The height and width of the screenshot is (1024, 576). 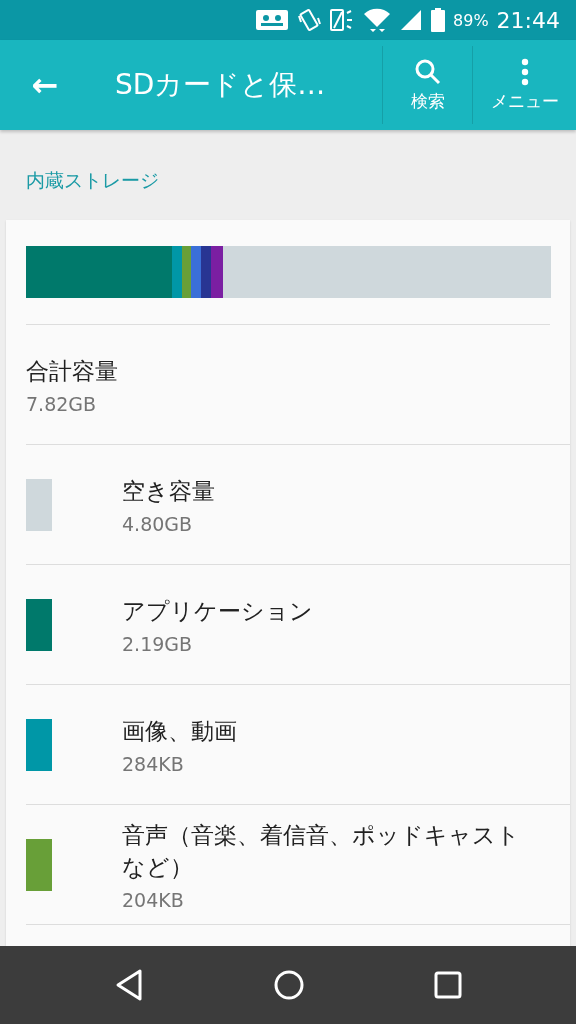 What do you see at coordinates (438, 20) in the screenshot?
I see `battery-icon` at bounding box center [438, 20].